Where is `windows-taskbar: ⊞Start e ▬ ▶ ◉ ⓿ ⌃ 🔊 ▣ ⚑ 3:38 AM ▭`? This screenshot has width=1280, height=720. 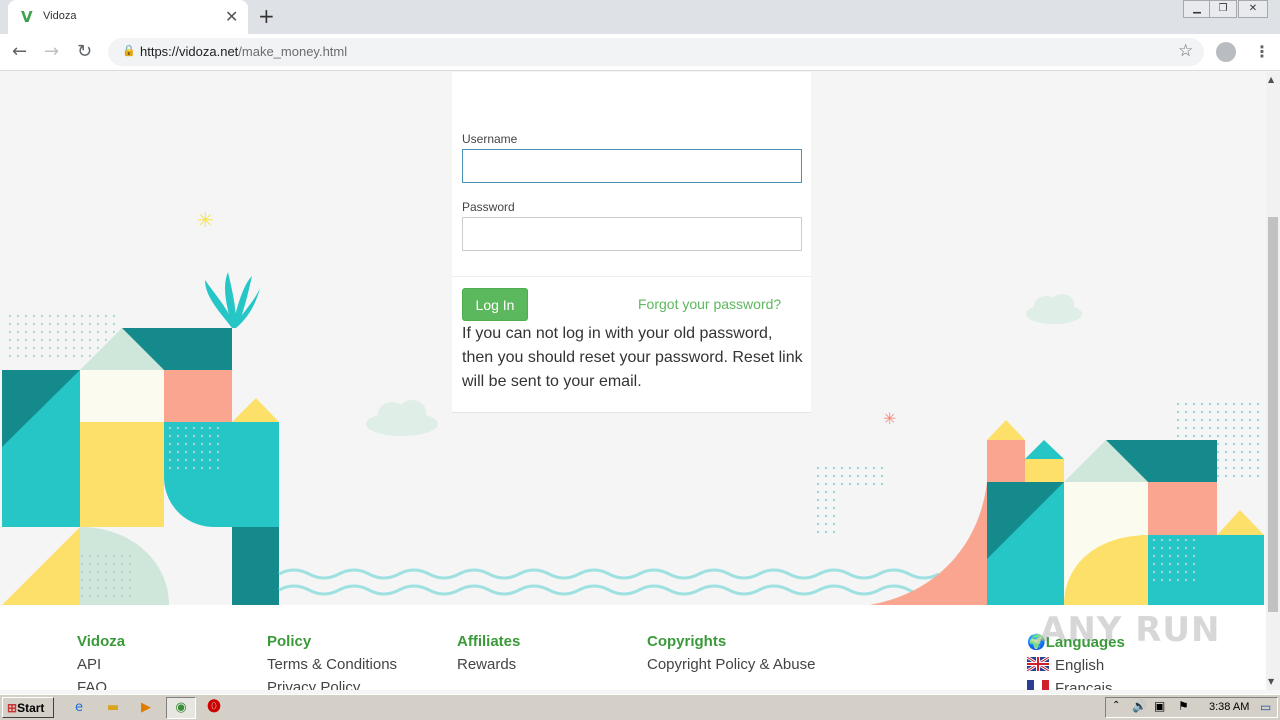 windows-taskbar: ⊞Start e ▬ ▶ ◉ ⓿ ⌃ 🔊 ▣ ⚑ 3:38 AM ▭ is located at coordinates (640, 707).